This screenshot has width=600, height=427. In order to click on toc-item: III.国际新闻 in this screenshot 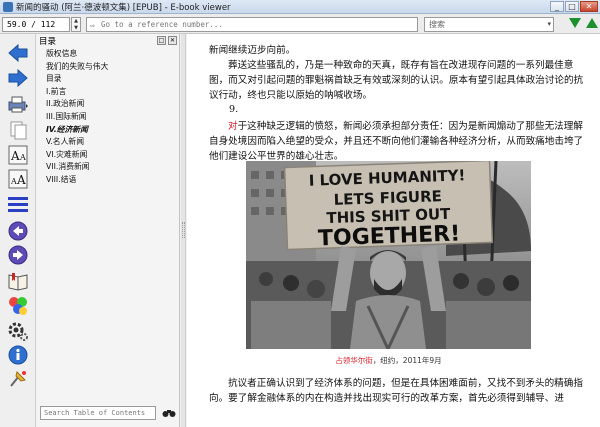, I will do `click(108, 117)`.